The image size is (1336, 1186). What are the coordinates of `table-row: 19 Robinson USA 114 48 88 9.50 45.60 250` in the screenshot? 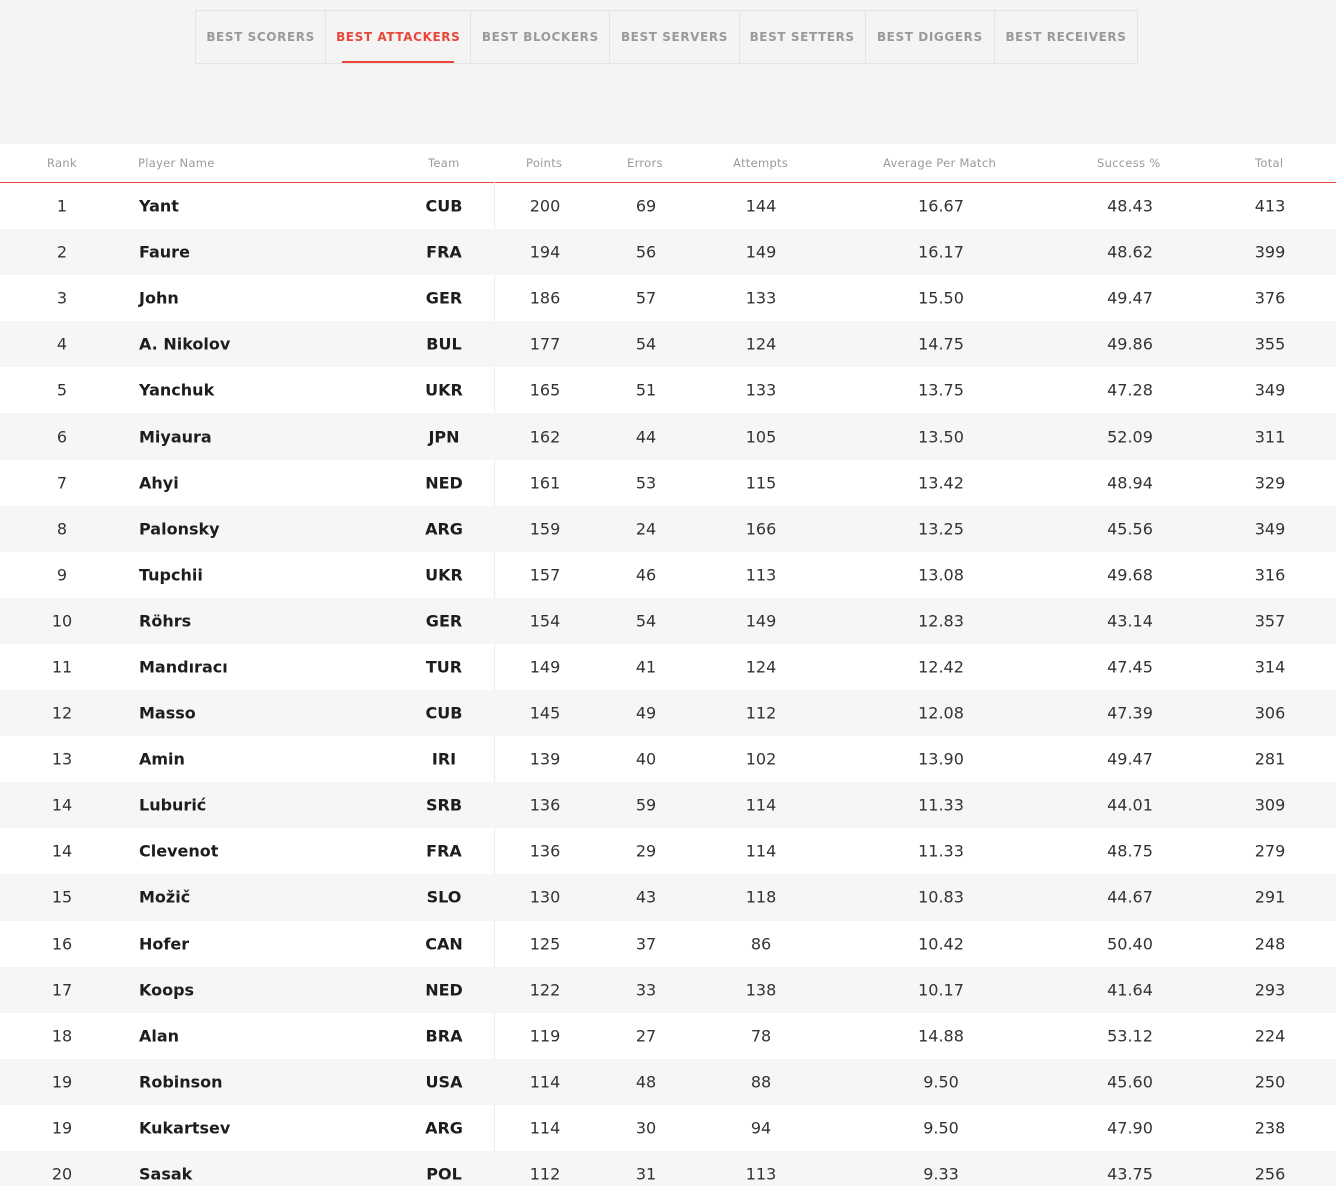 It's located at (668, 1081).